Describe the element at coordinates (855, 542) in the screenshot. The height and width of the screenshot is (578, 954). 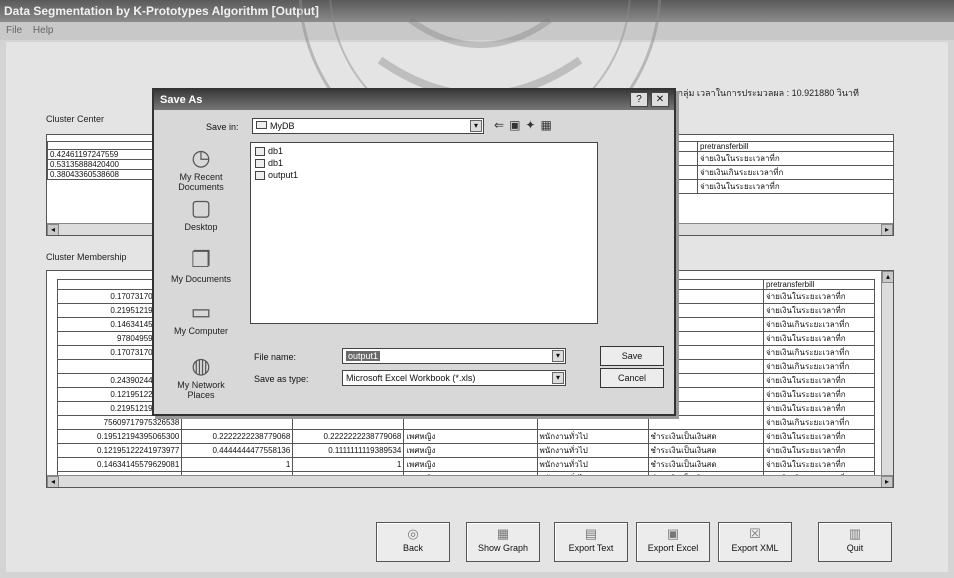
I see `quit-button: ▥ Quit` at that location.